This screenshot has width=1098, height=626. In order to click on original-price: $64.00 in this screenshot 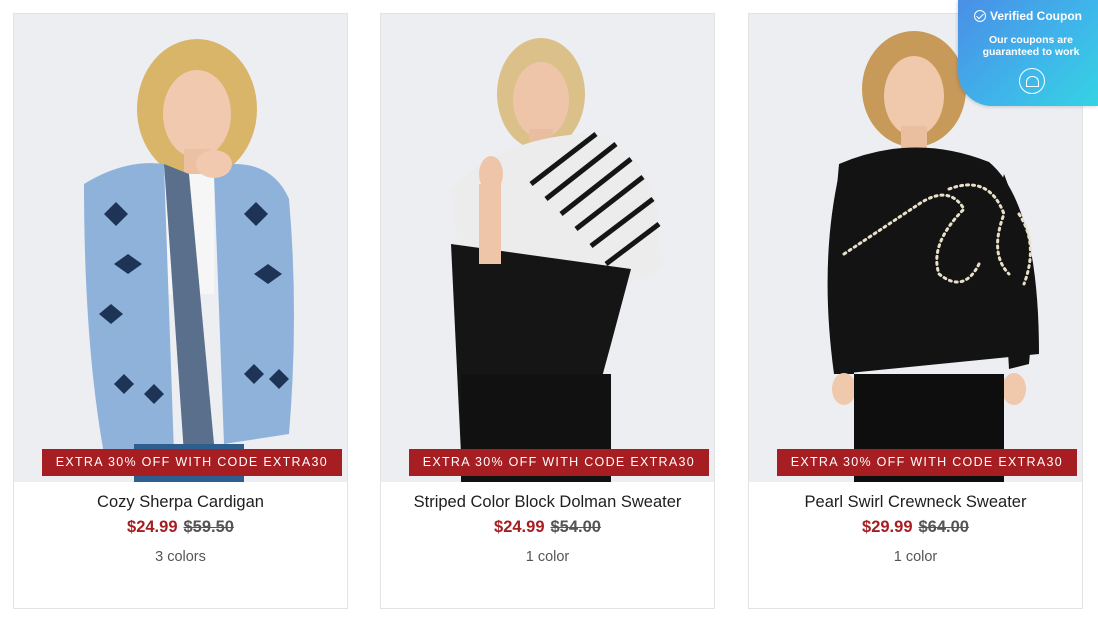, I will do `click(943, 527)`.